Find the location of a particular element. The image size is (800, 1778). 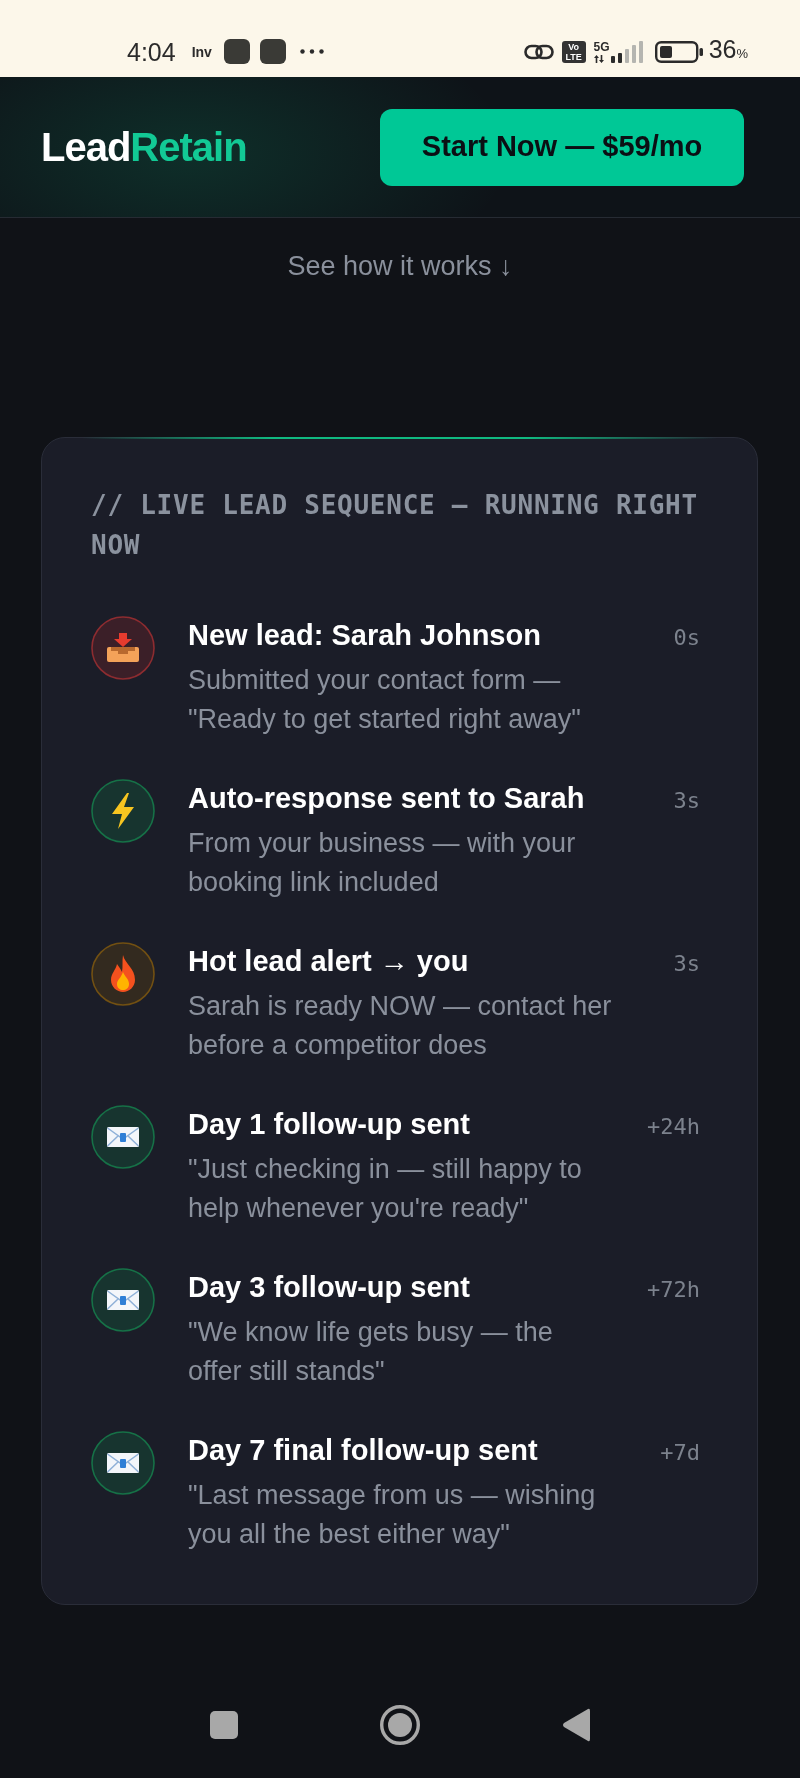

battery-percent: 36% is located at coordinates (728, 49).